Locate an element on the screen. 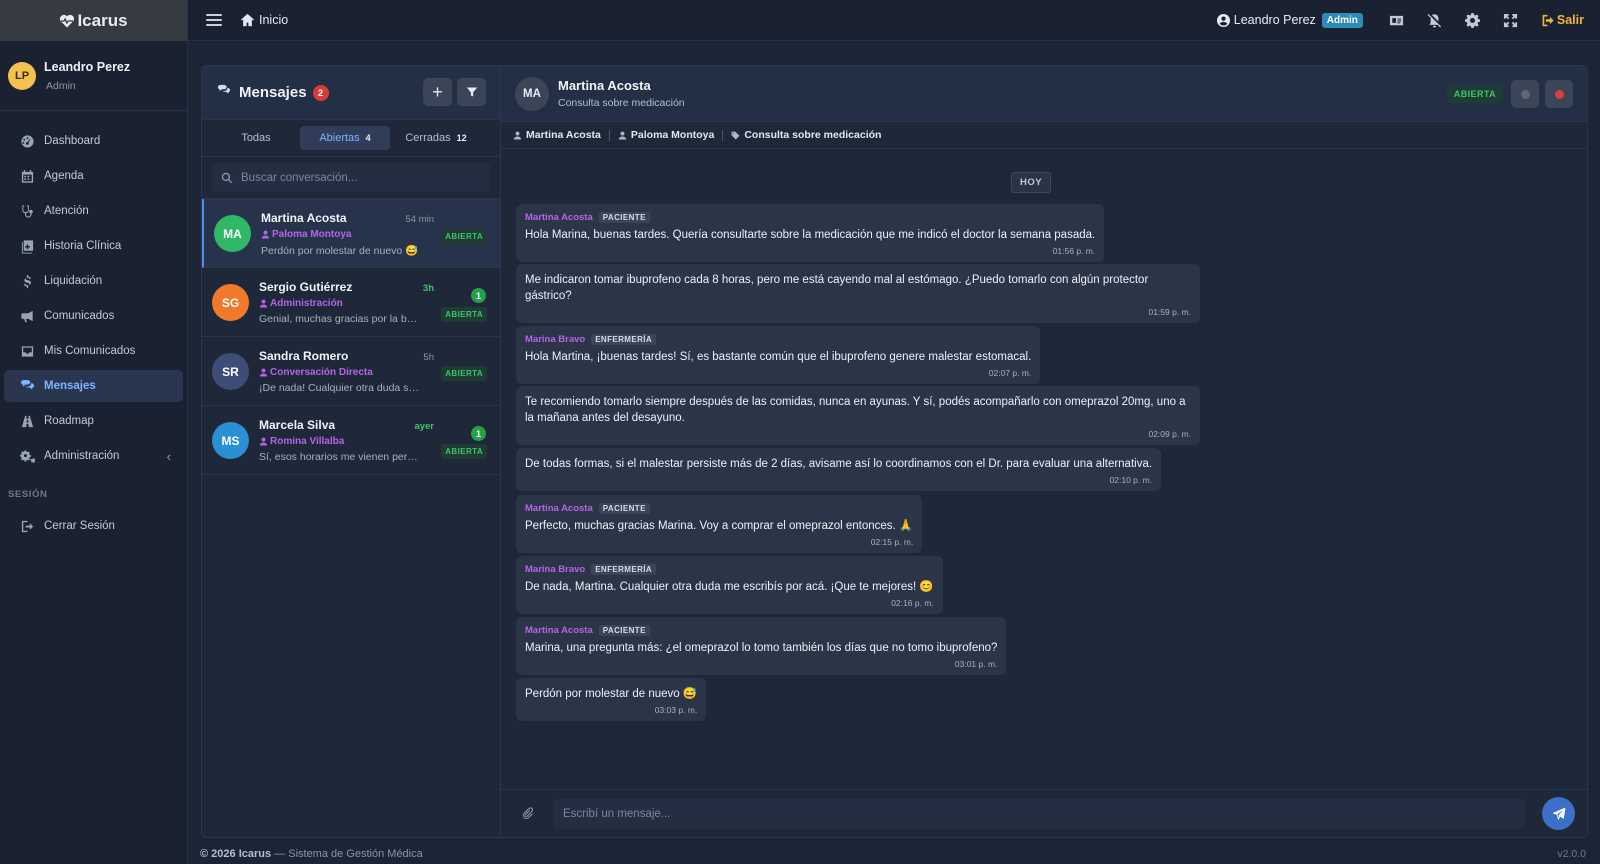 The height and width of the screenshot is (864, 1600). dollar-icon is located at coordinates (27, 281).